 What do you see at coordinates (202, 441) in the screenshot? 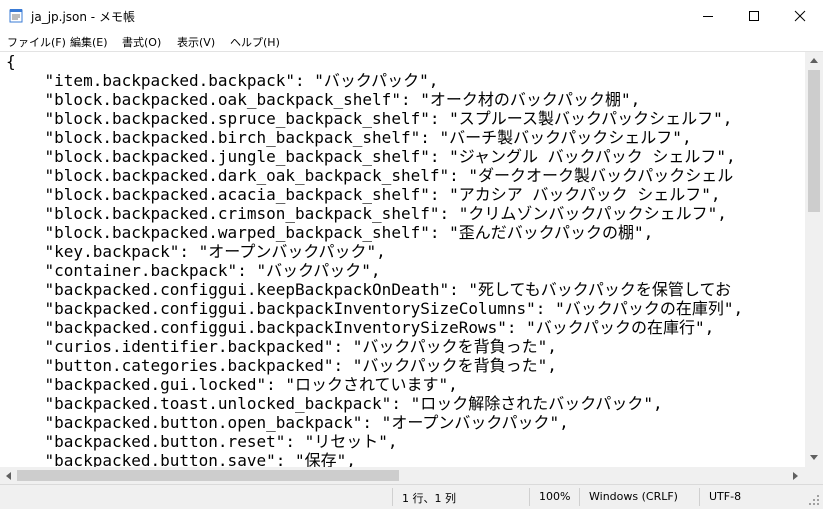
I see `editor-line: "backpacked.button.reset": "リセット",` at bounding box center [202, 441].